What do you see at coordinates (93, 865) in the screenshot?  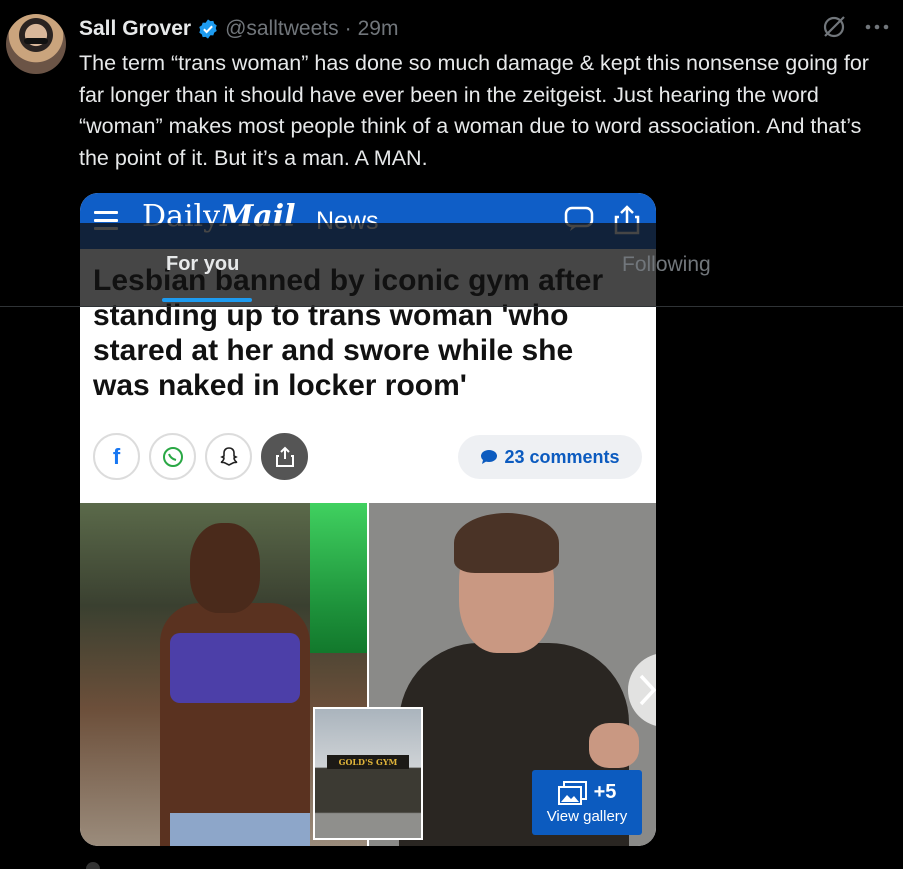 I see `next-item-indicator` at bounding box center [93, 865].